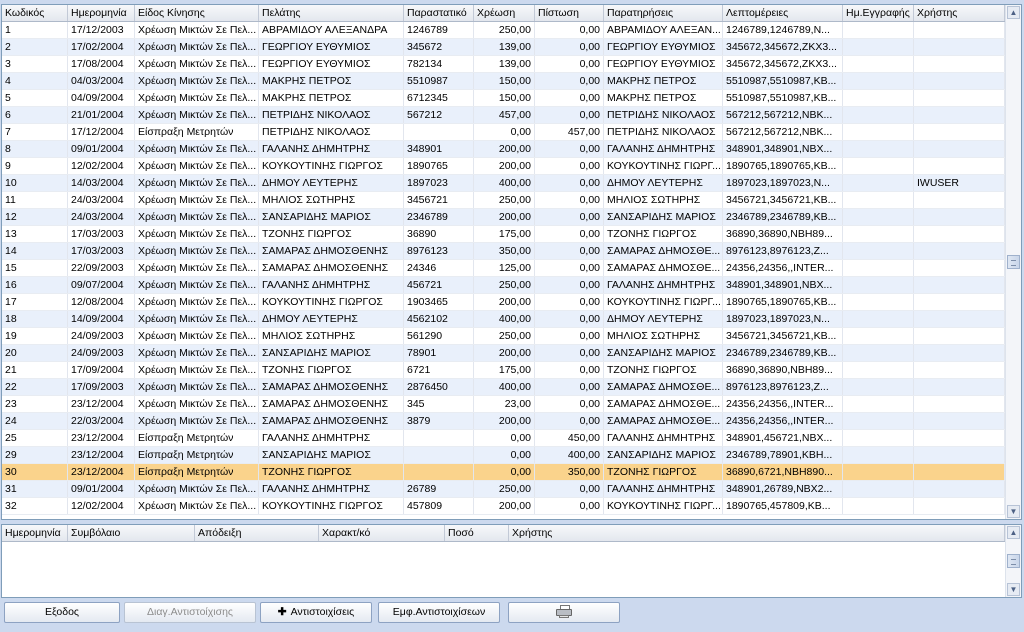 Image resolution: width=1024 pixels, height=632 pixels. I want to click on delete-match-button: Διαγ.Αντιστοίχισης, so click(190, 612).